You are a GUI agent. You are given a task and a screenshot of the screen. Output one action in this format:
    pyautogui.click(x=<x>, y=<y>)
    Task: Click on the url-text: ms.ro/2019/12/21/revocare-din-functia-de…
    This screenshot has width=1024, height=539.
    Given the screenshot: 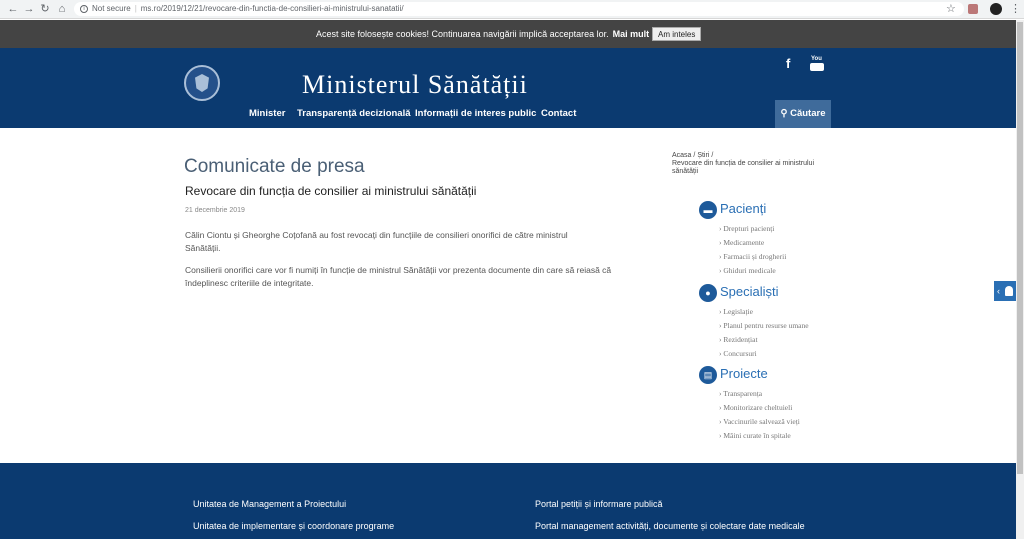 What is the action you would take?
    pyautogui.click(x=272, y=8)
    